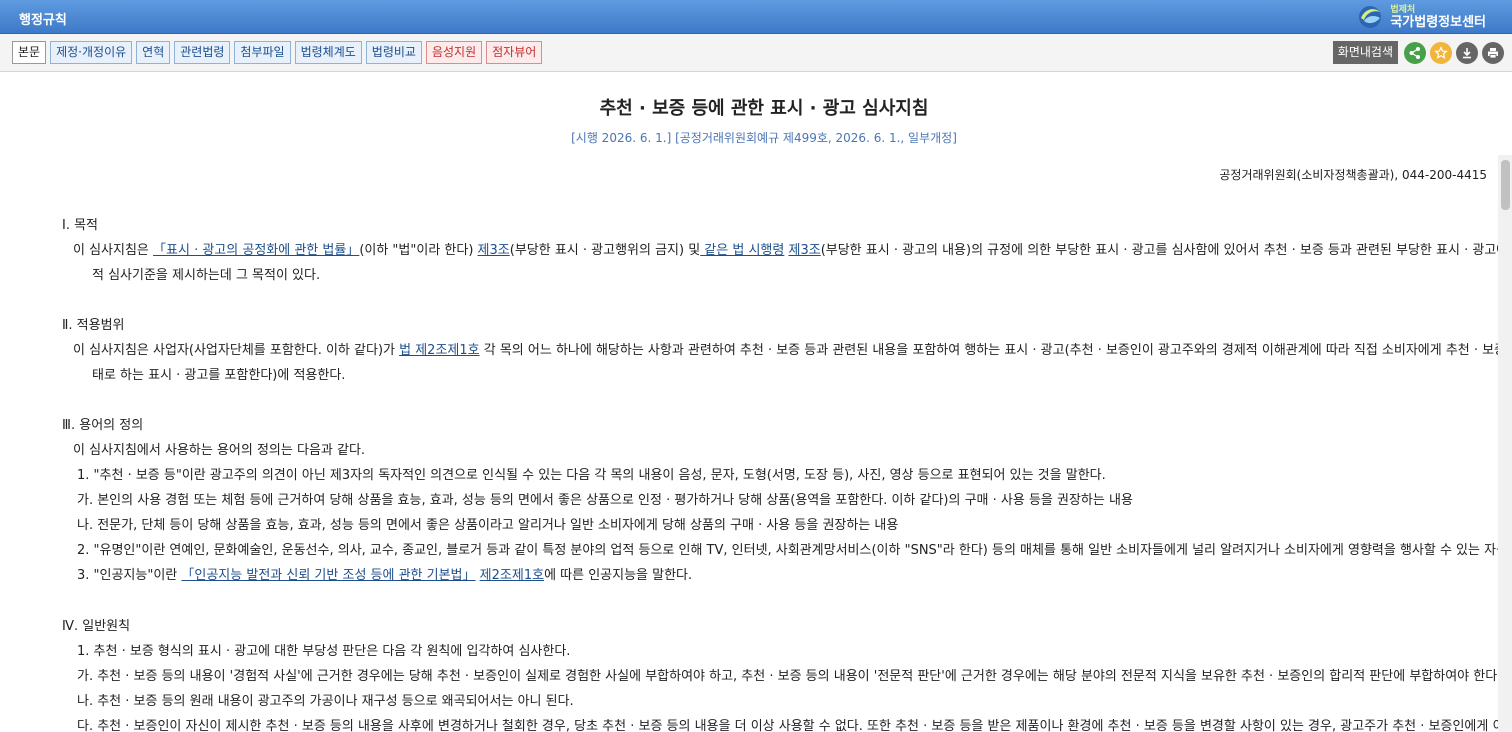 The width and height of the screenshot is (1512, 732). What do you see at coordinates (262, 52) in the screenshot?
I see `tab-attachments: 첨부파일` at bounding box center [262, 52].